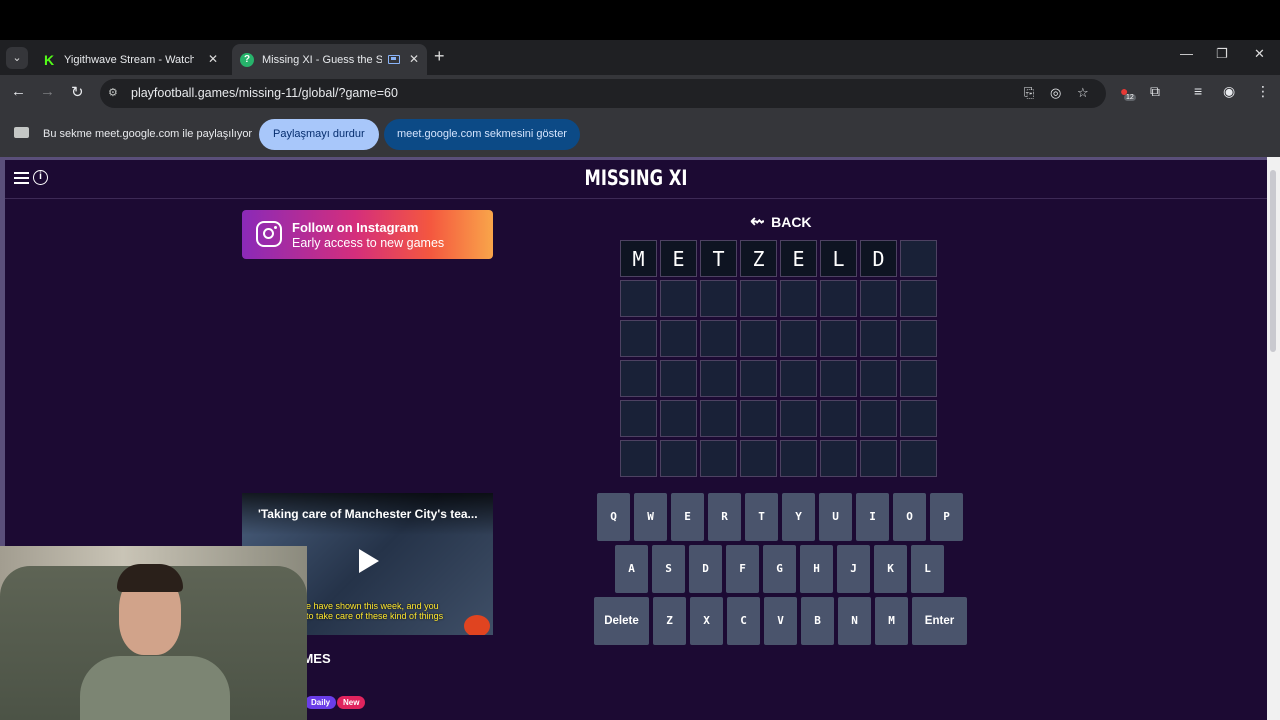 This screenshot has height=720, width=1280. What do you see at coordinates (761, 517) in the screenshot?
I see `key-t: T` at bounding box center [761, 517].